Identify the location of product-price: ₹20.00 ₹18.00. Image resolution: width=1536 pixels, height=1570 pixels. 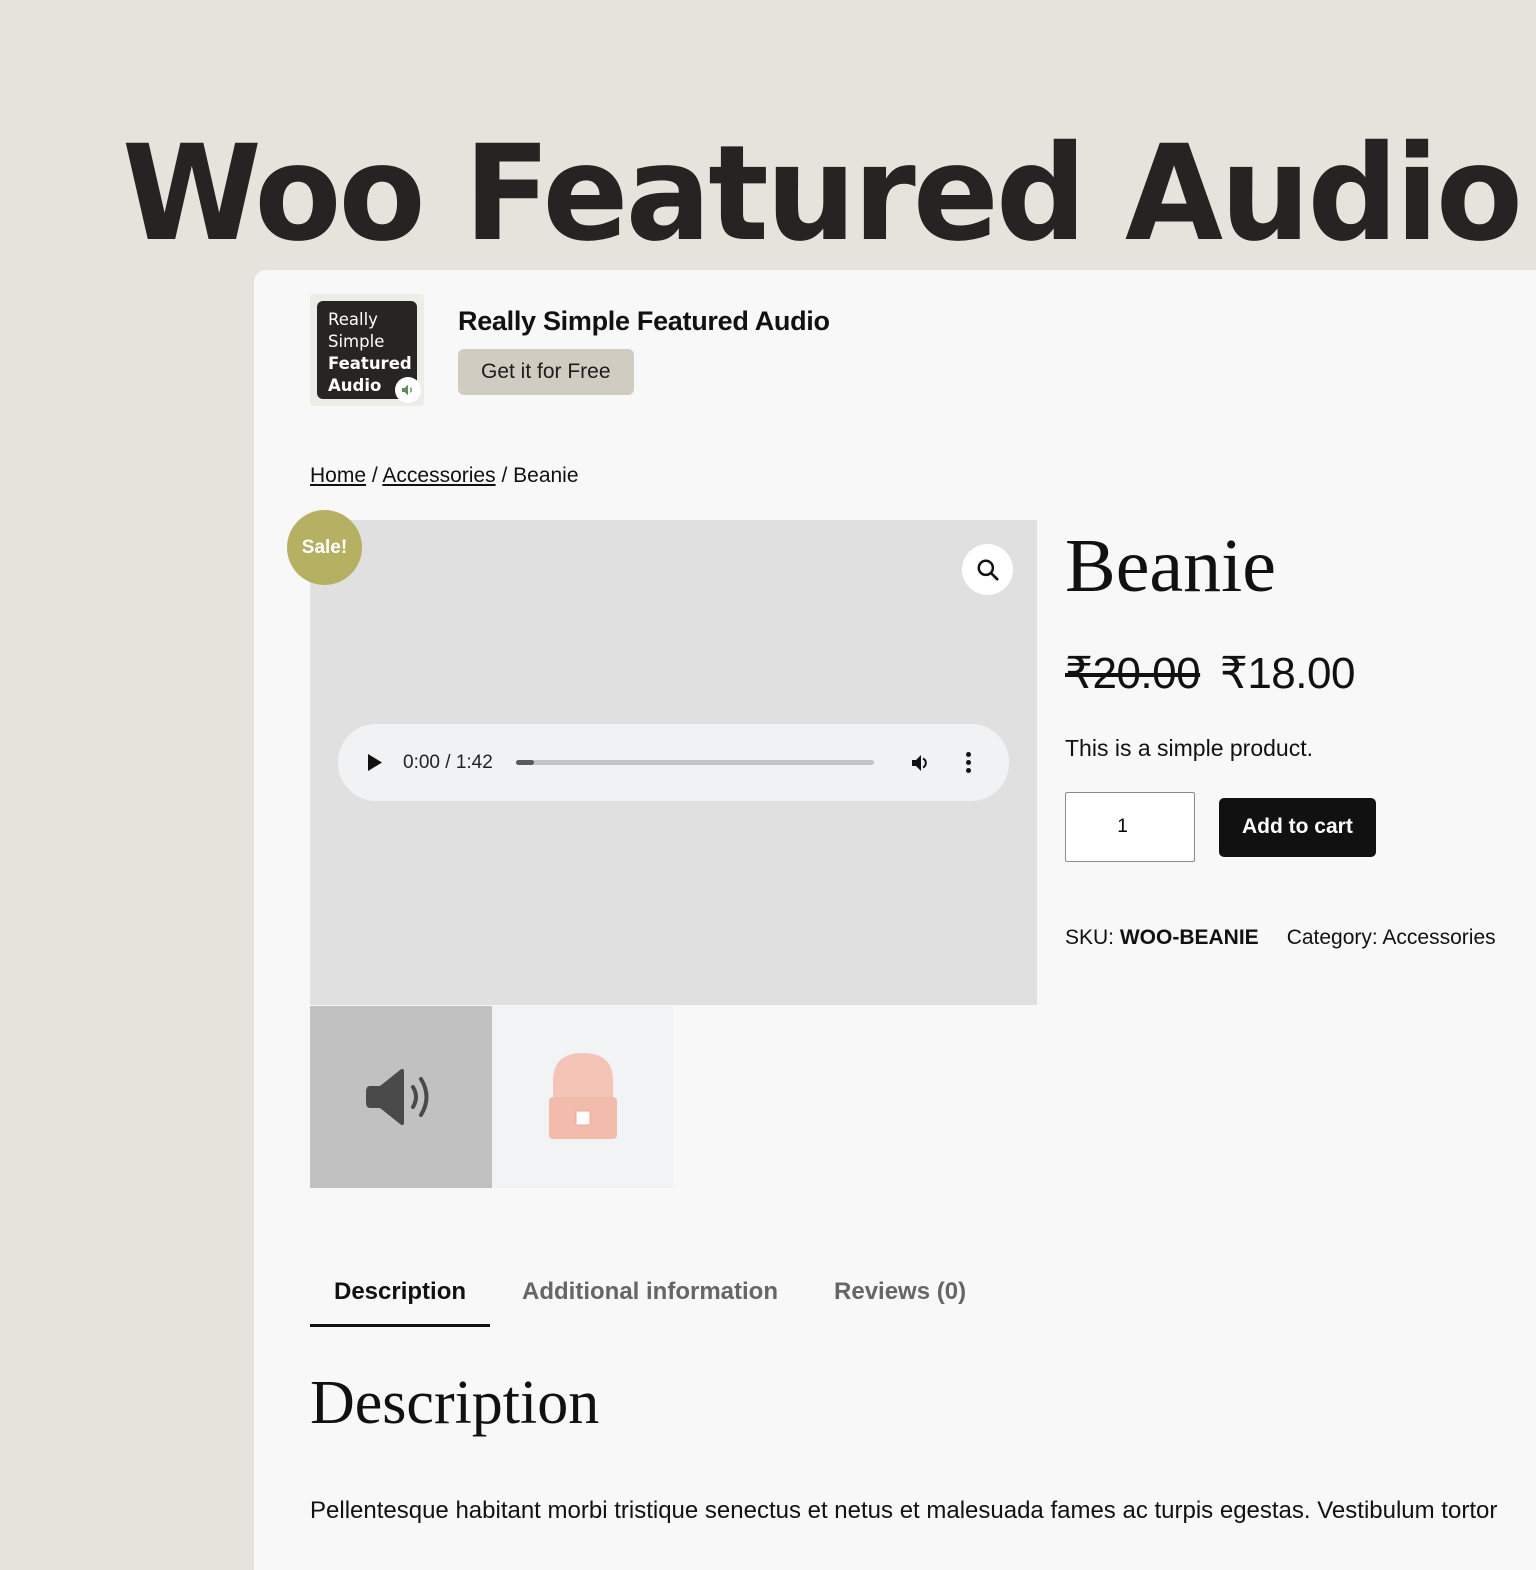
(1280, 673).